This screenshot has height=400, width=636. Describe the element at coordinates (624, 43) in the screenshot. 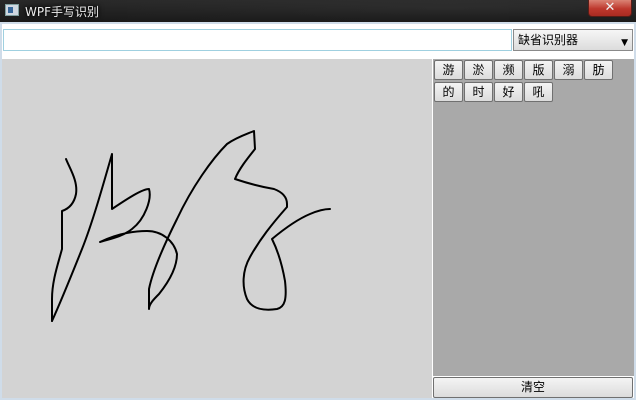

I see `dropdown-arrow-icon: ▼` at that location.